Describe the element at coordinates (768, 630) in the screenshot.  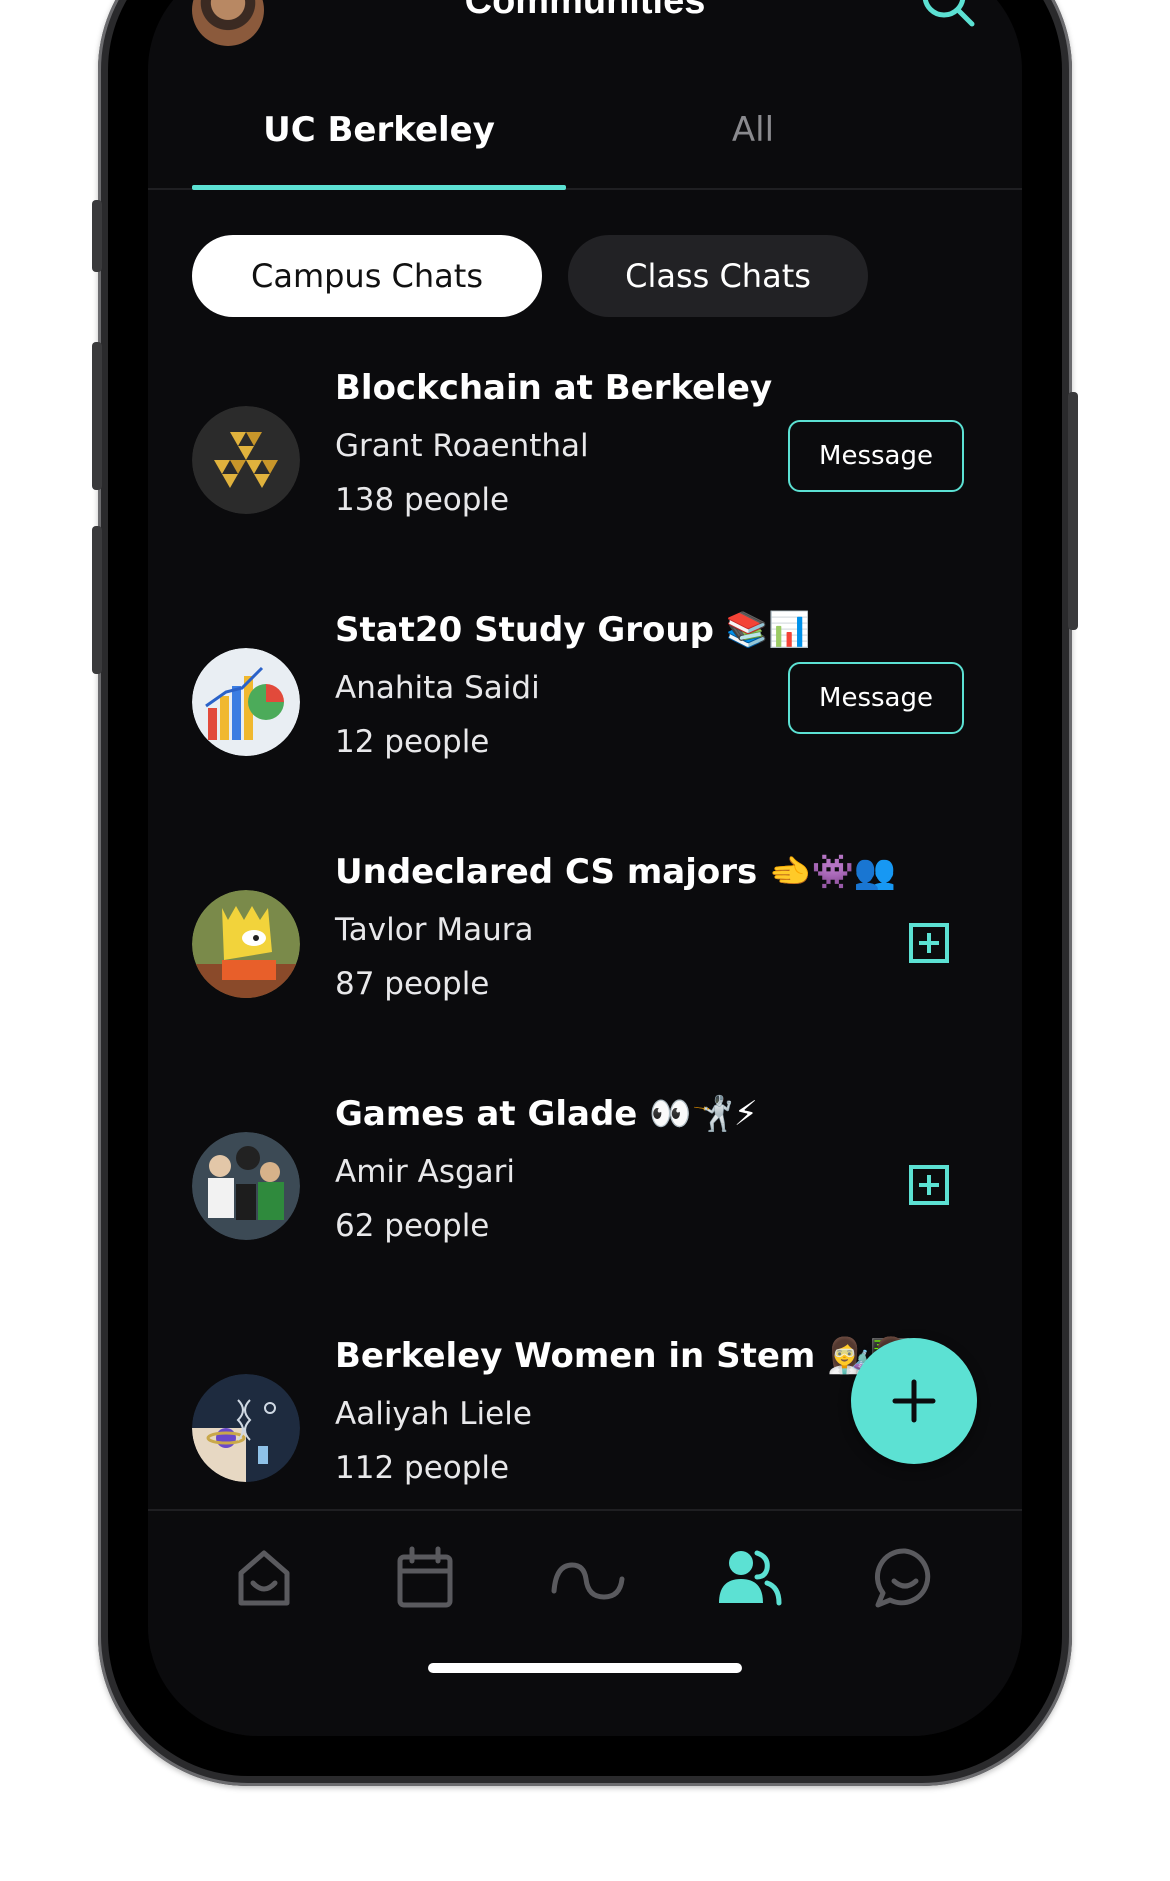
I see `community-emoji: 📚📊` at that location.